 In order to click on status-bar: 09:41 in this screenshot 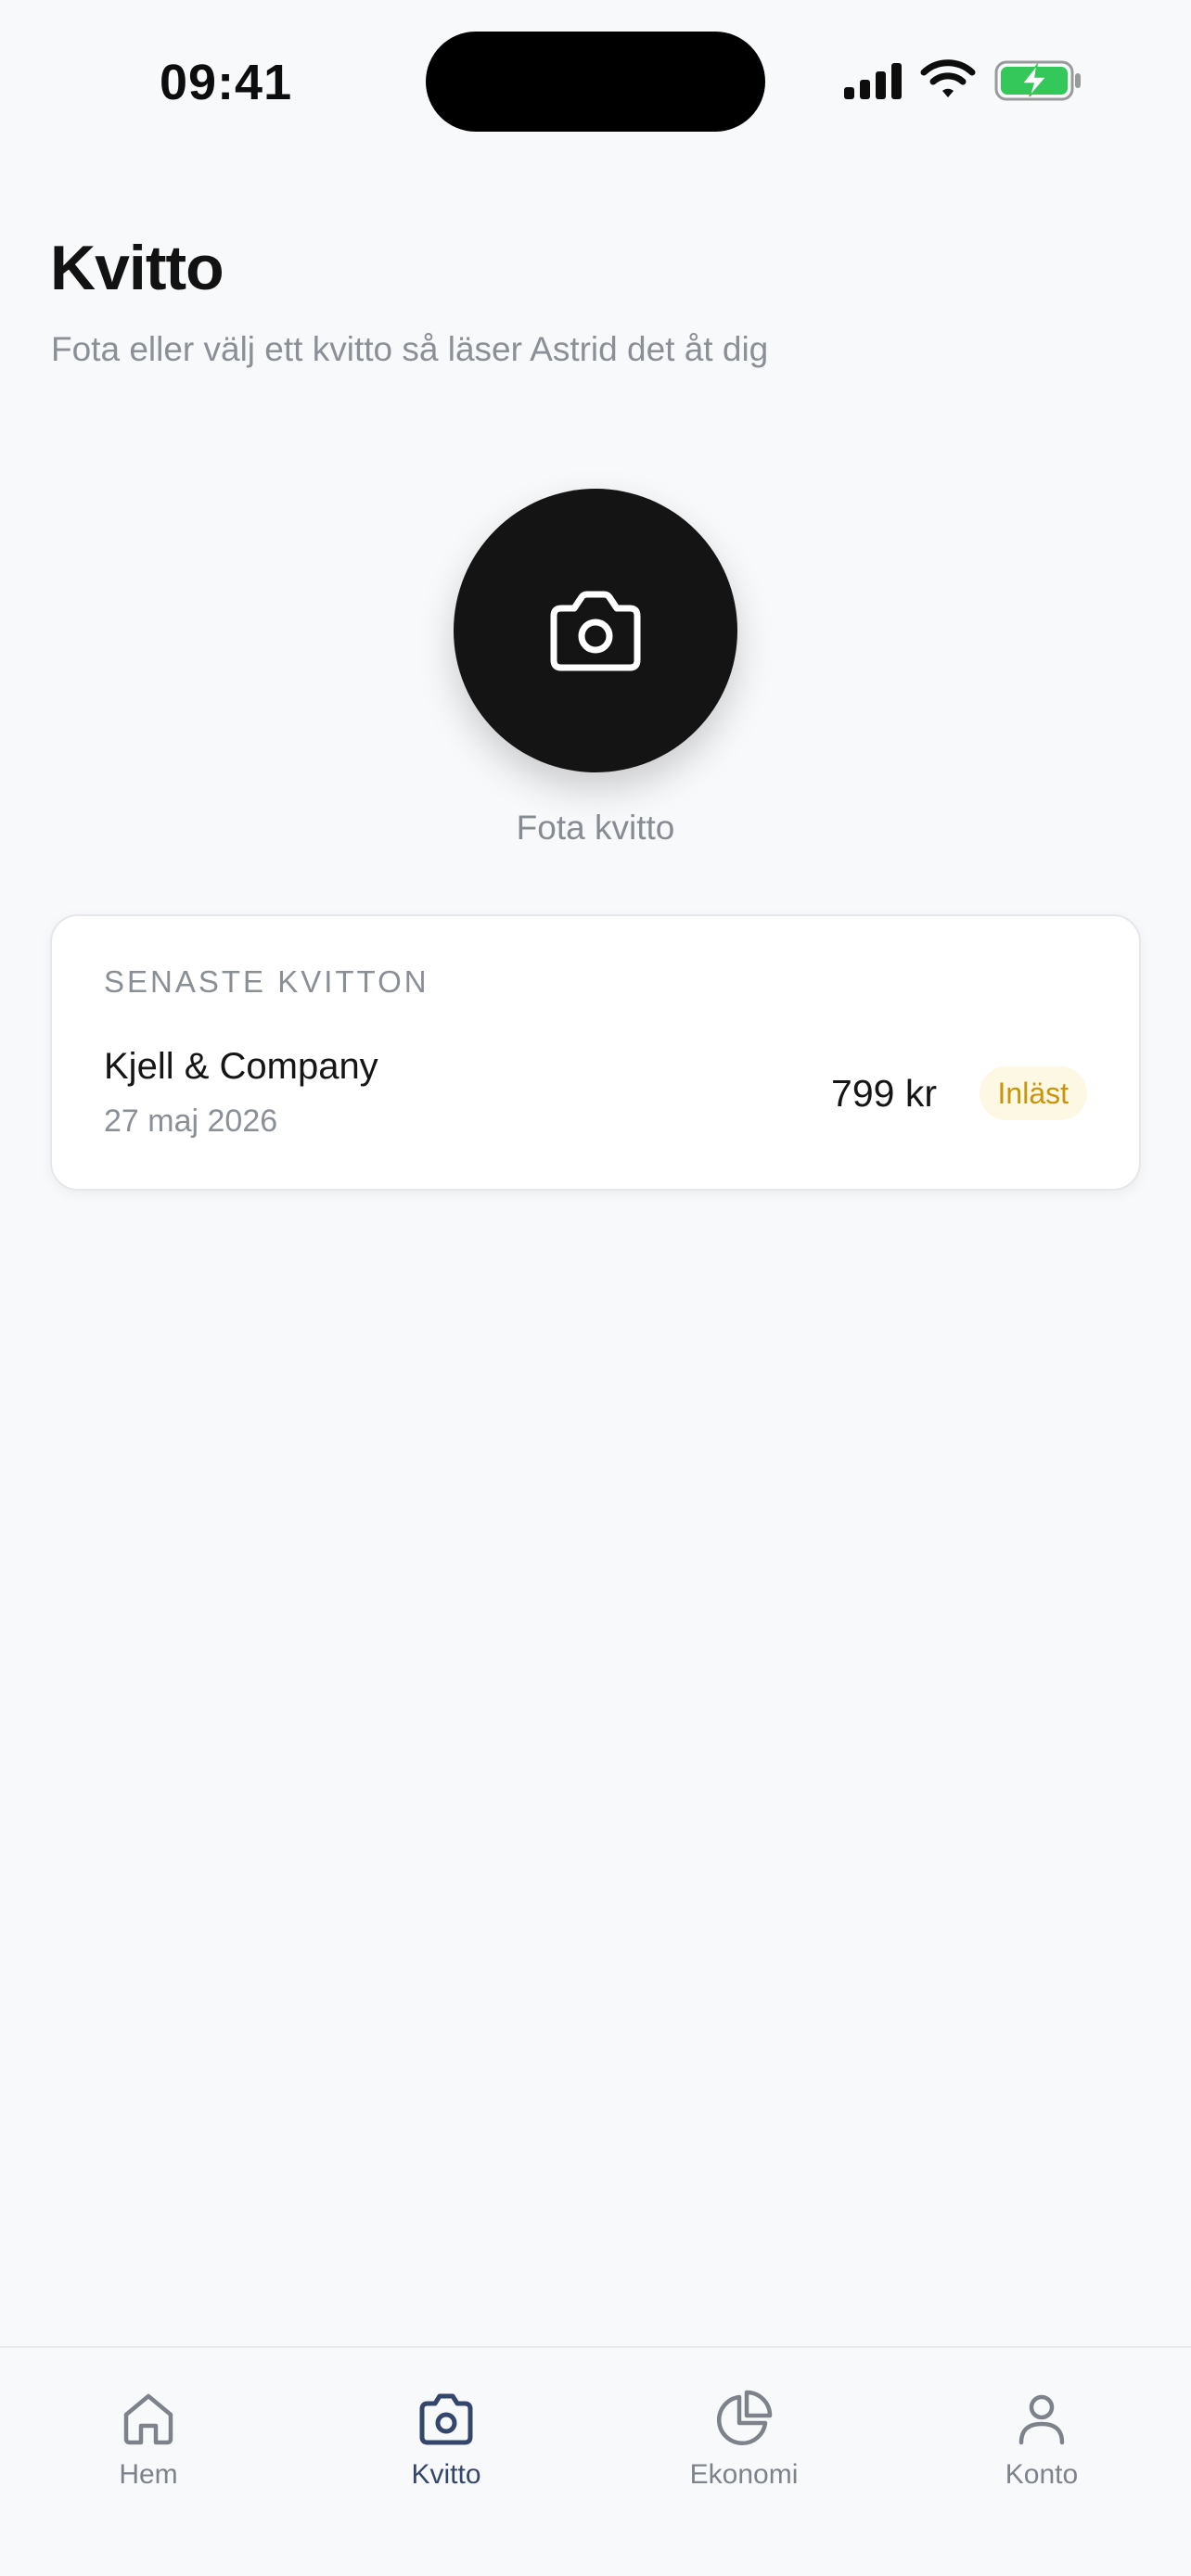, I will do `click(595, 79)`.